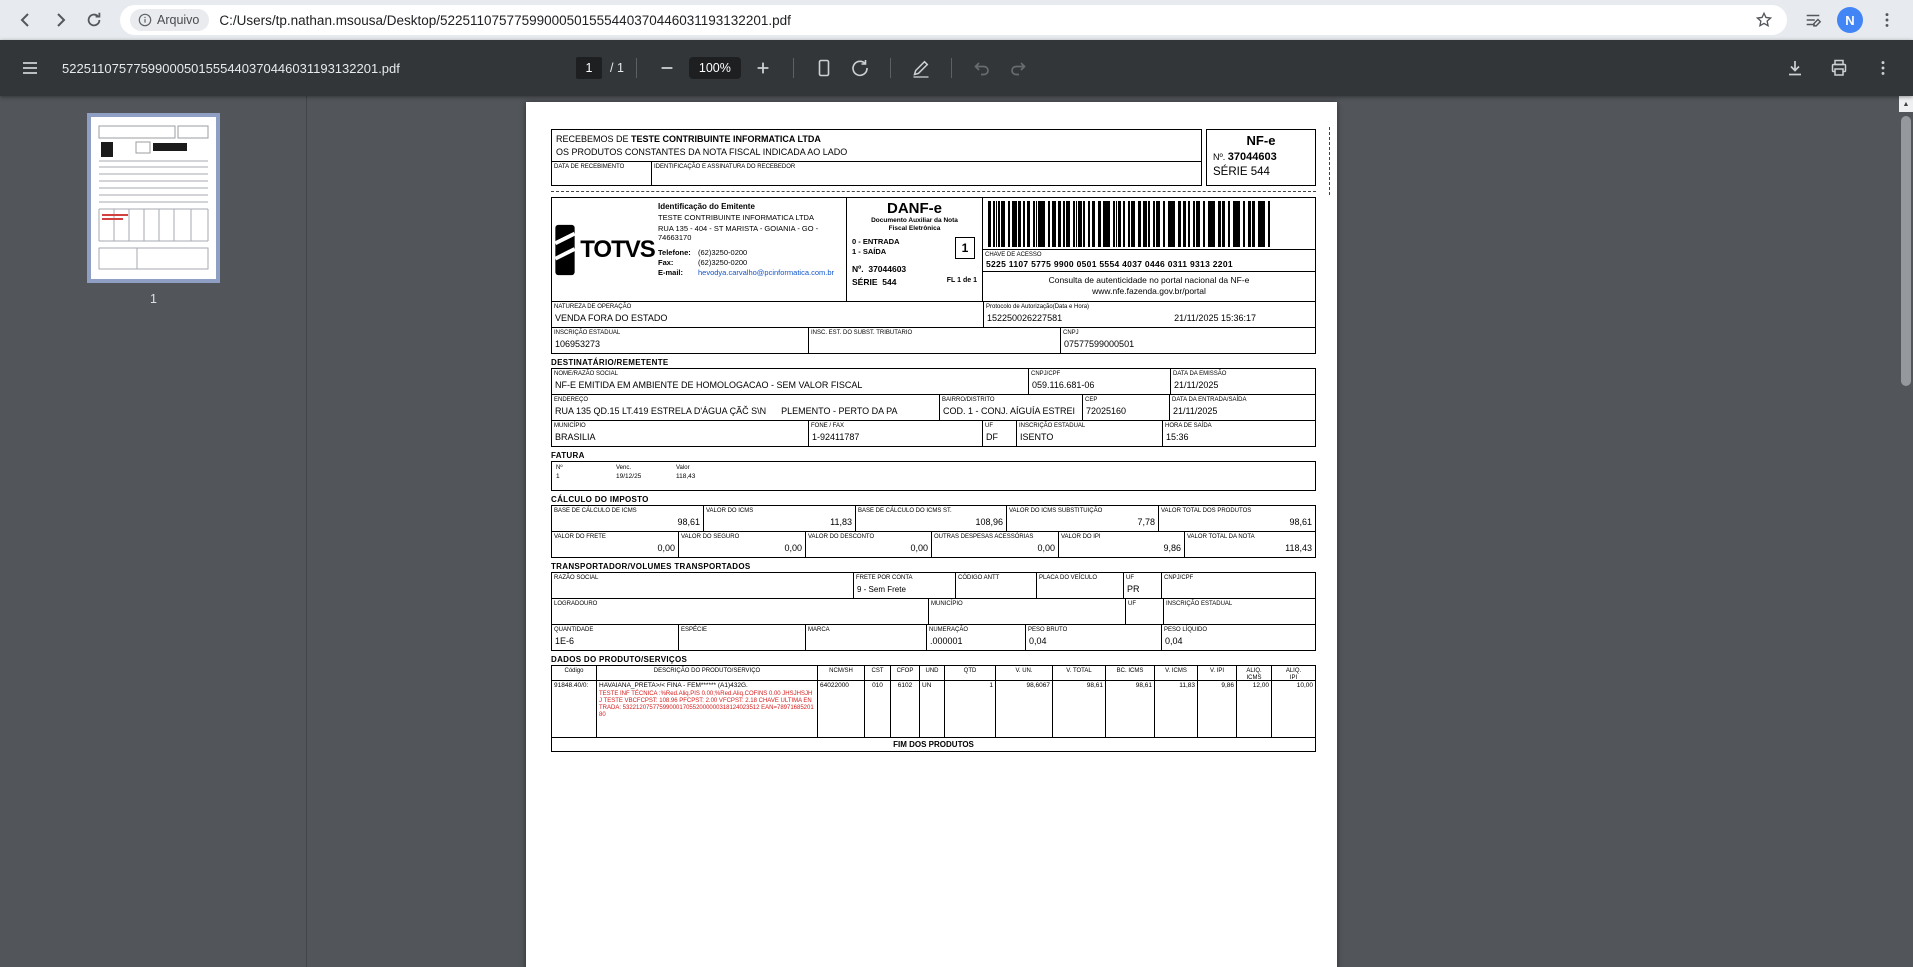 The height and width of the screenshot is (967, 1913). Describe the element at coordinates (1883, 68) in the screenshot. I see `pdf-more-button` at that location.